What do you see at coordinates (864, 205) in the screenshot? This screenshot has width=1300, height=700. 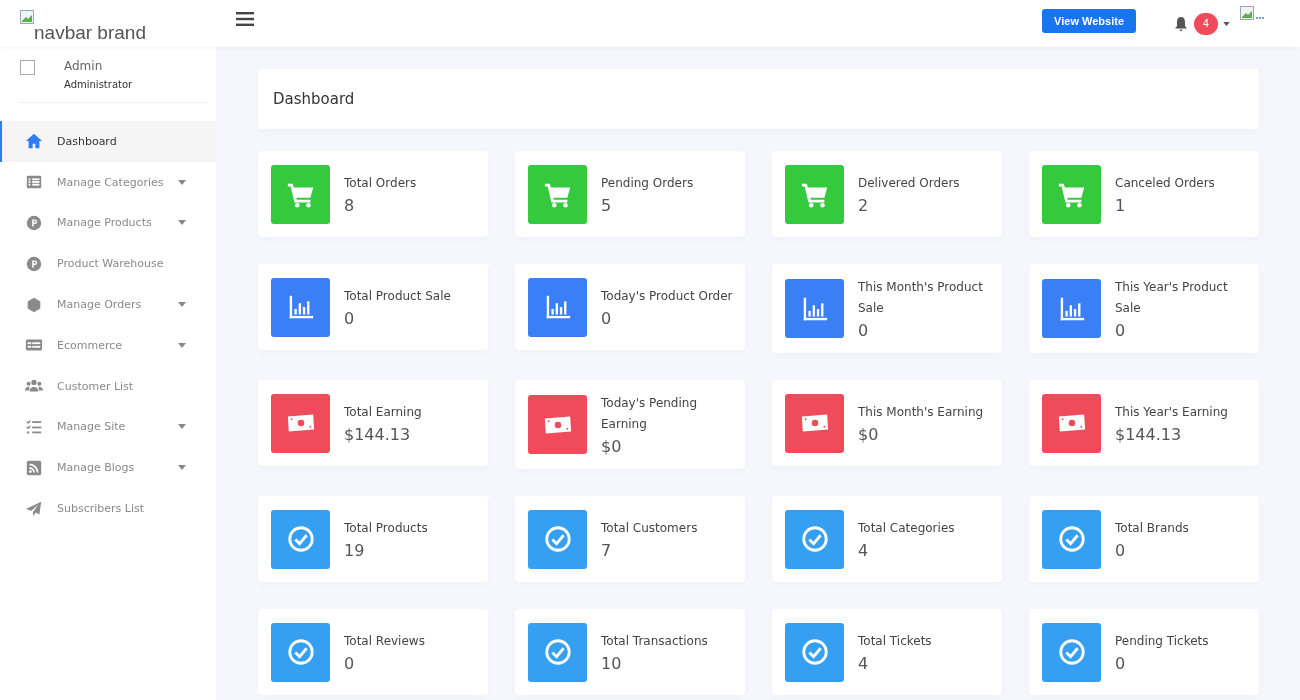 I see `stat-value: 2` at bounding box center [864, 205].